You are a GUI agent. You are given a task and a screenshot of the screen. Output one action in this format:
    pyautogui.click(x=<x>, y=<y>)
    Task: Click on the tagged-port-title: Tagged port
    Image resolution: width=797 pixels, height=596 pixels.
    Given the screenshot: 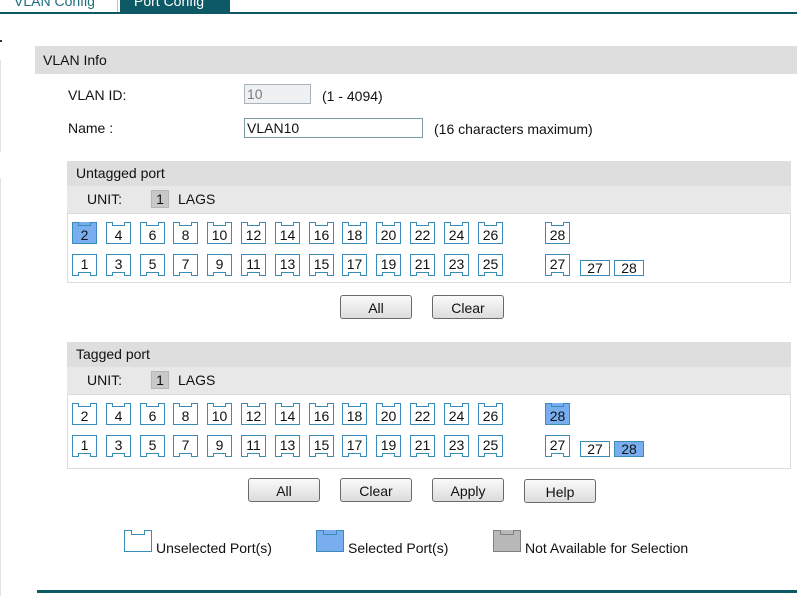 What is the action you would take?
    pyautogui.click(x=429, y=354)
    